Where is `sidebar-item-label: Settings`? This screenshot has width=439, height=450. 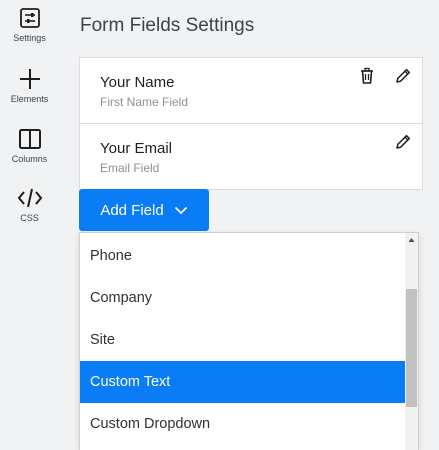 sidebar-item-label: Settings is located at coordinates (29, 38).